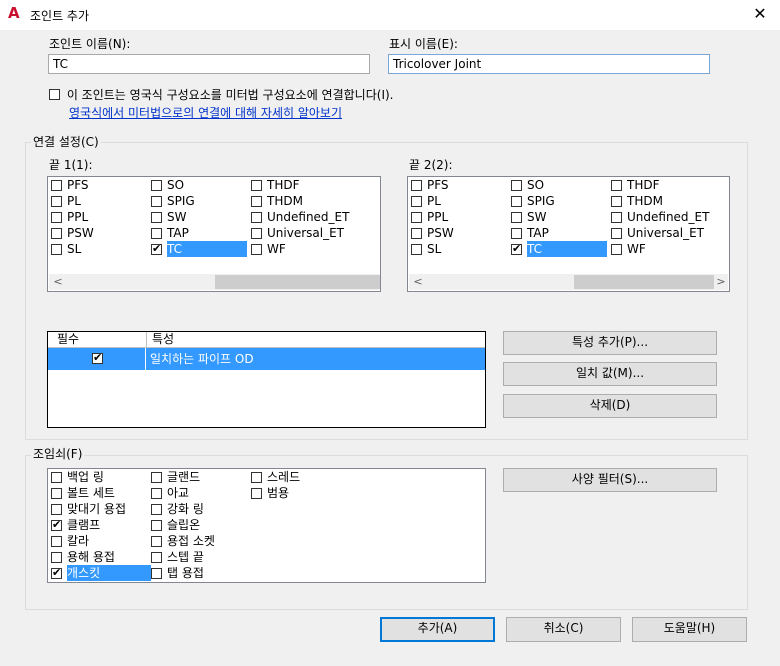 The image size is (780, 666). I want to click on item-label: WF, so click(636, 249).